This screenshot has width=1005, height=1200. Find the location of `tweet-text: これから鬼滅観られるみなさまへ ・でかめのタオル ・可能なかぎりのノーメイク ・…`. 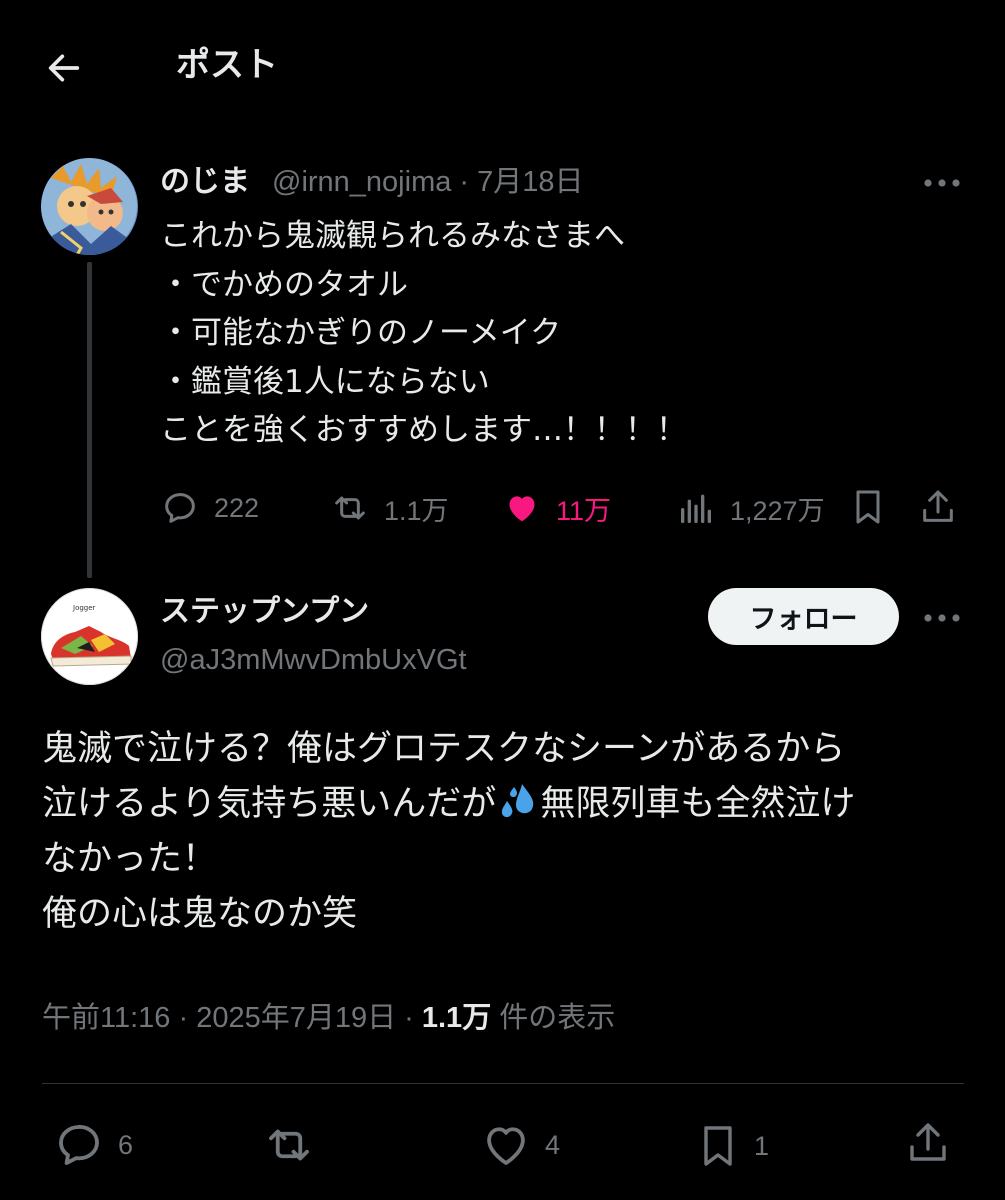

tweet-text: これから鬼滅観られるみなさまへ ・でかめのタオル ・可能なかぎりのノーメイク ・… is located at coordinates (423, 333).